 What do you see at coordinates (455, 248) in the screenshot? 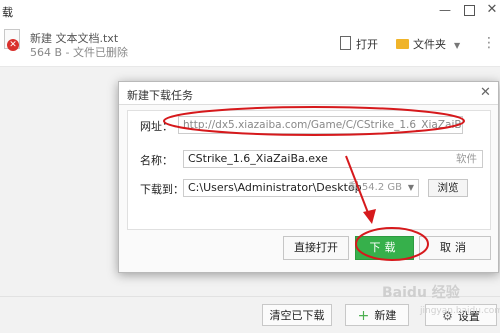
I see `cancel-button: 取消` at bounding box center [455, 248].